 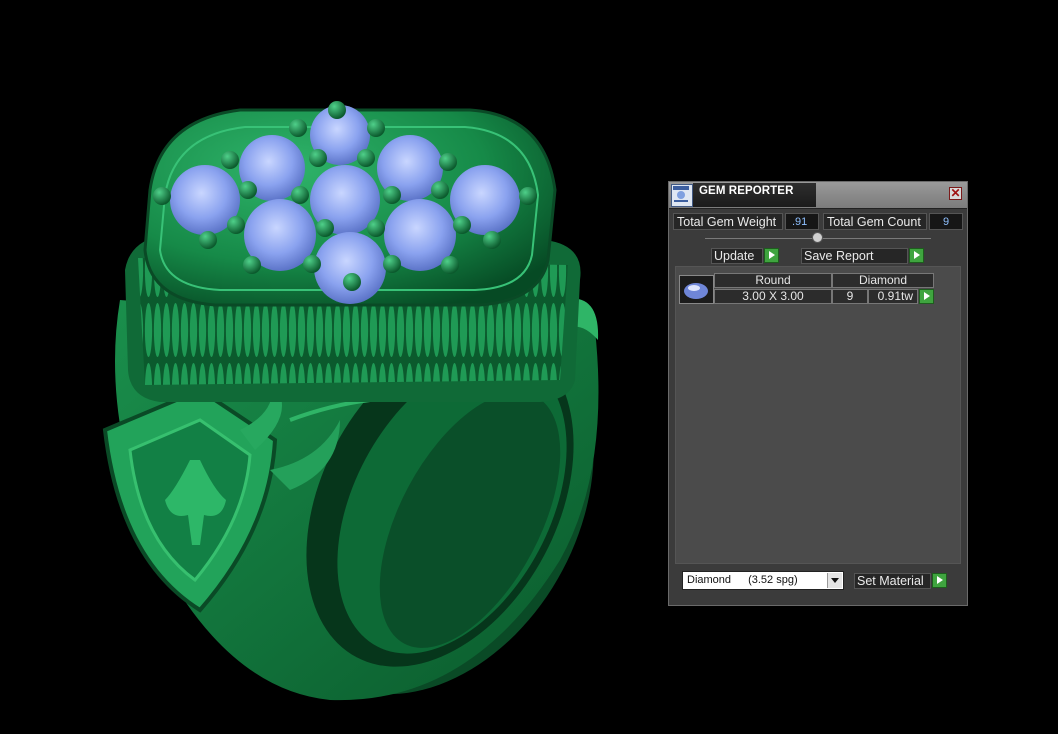 What do you see at coordinates (834, 580) in the screenshot?
I see `chevron-down-icon` at bounding box center [834, 580].